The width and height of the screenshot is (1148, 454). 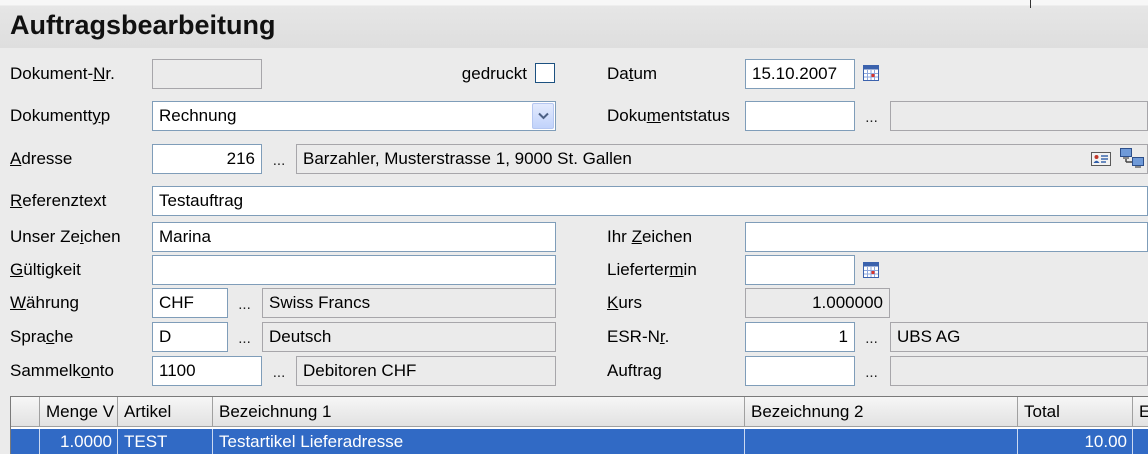 What do you see at coordinates (1030, 4) in the screenshot?
I see `window-edge-marker` at bounding box center [1030, 4].